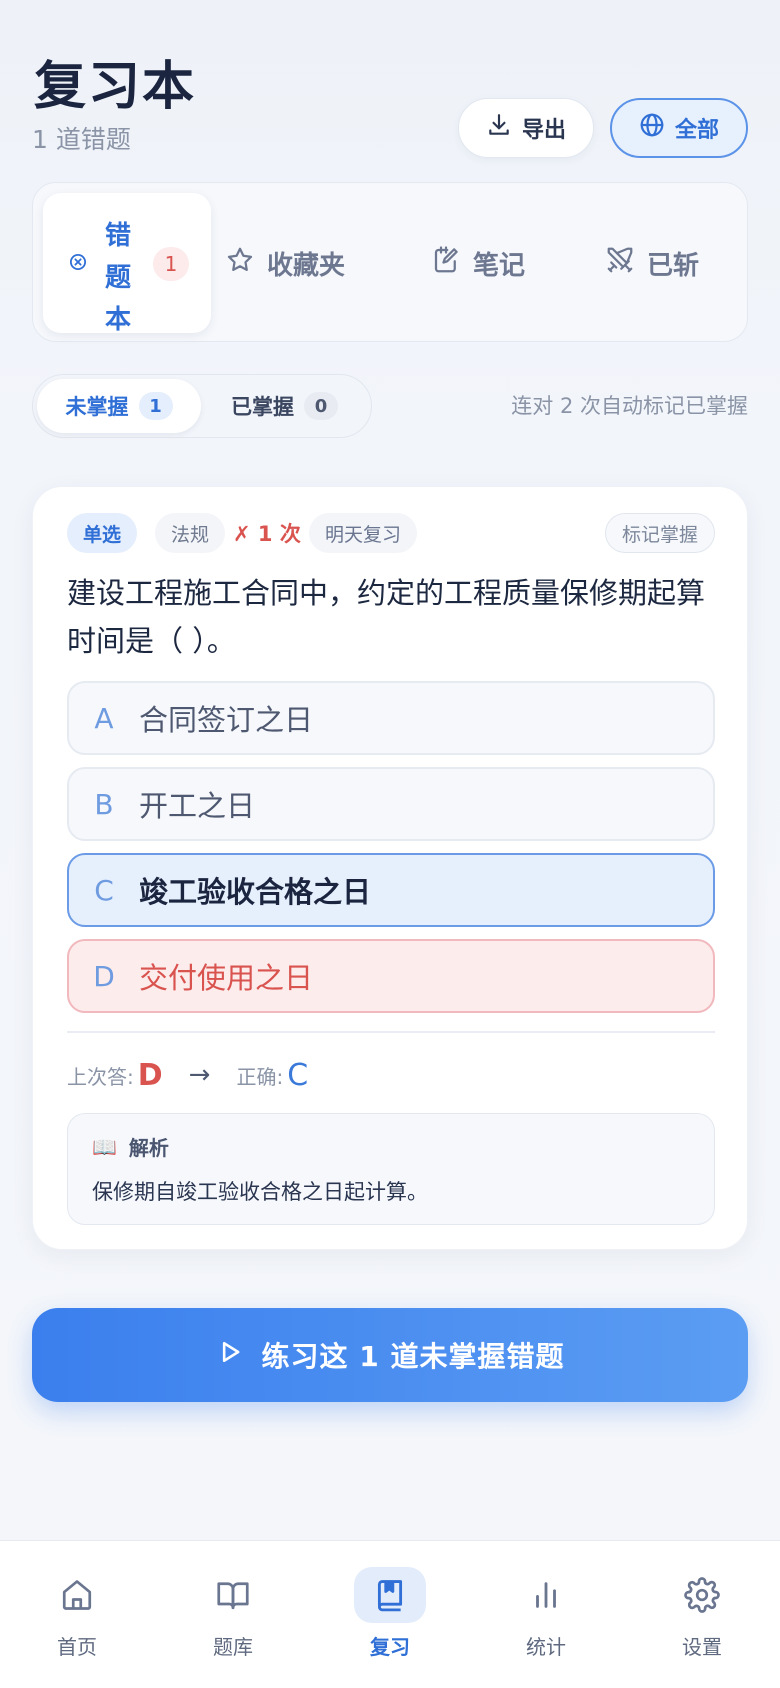 Image resolution: width=780 pixels, height=1688 pixels. What do you see at coordinates (267, 534) in the screenshot?
I see `wrong-count-tag: ✗ 1 次` at bounding box center [267, 534].